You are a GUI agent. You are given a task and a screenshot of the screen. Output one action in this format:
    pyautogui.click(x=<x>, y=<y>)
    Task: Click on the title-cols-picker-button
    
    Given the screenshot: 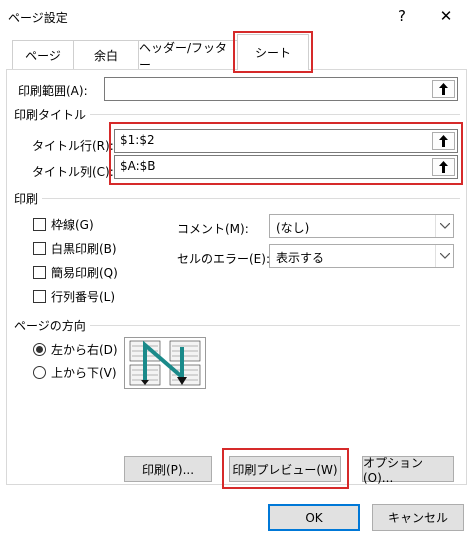 What is the action you would take?
    pyautogui.click(x=443, y=167)
    